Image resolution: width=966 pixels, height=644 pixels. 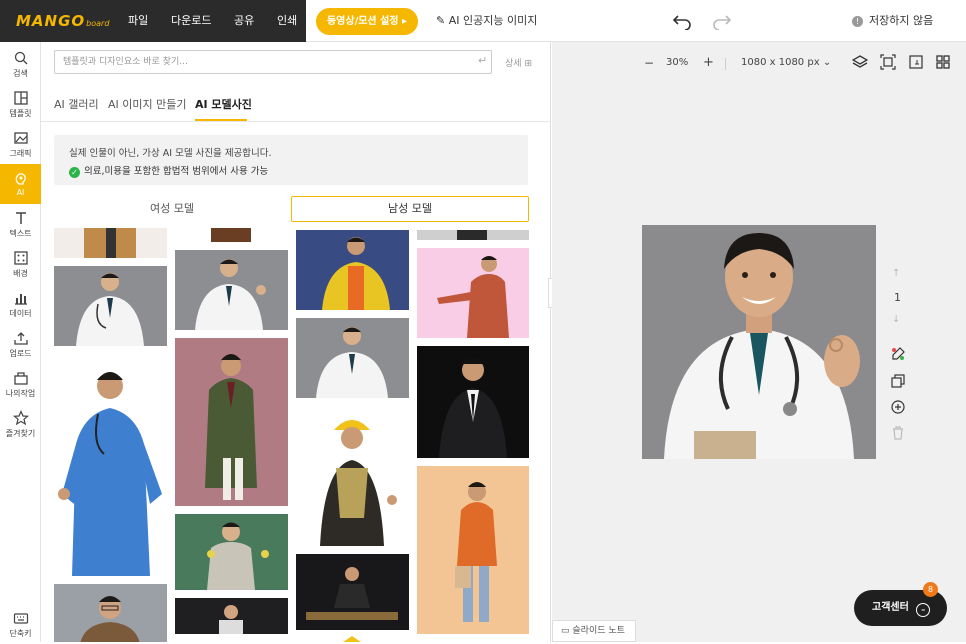 I want to click on trash-icon, so click(x=898, y=433).